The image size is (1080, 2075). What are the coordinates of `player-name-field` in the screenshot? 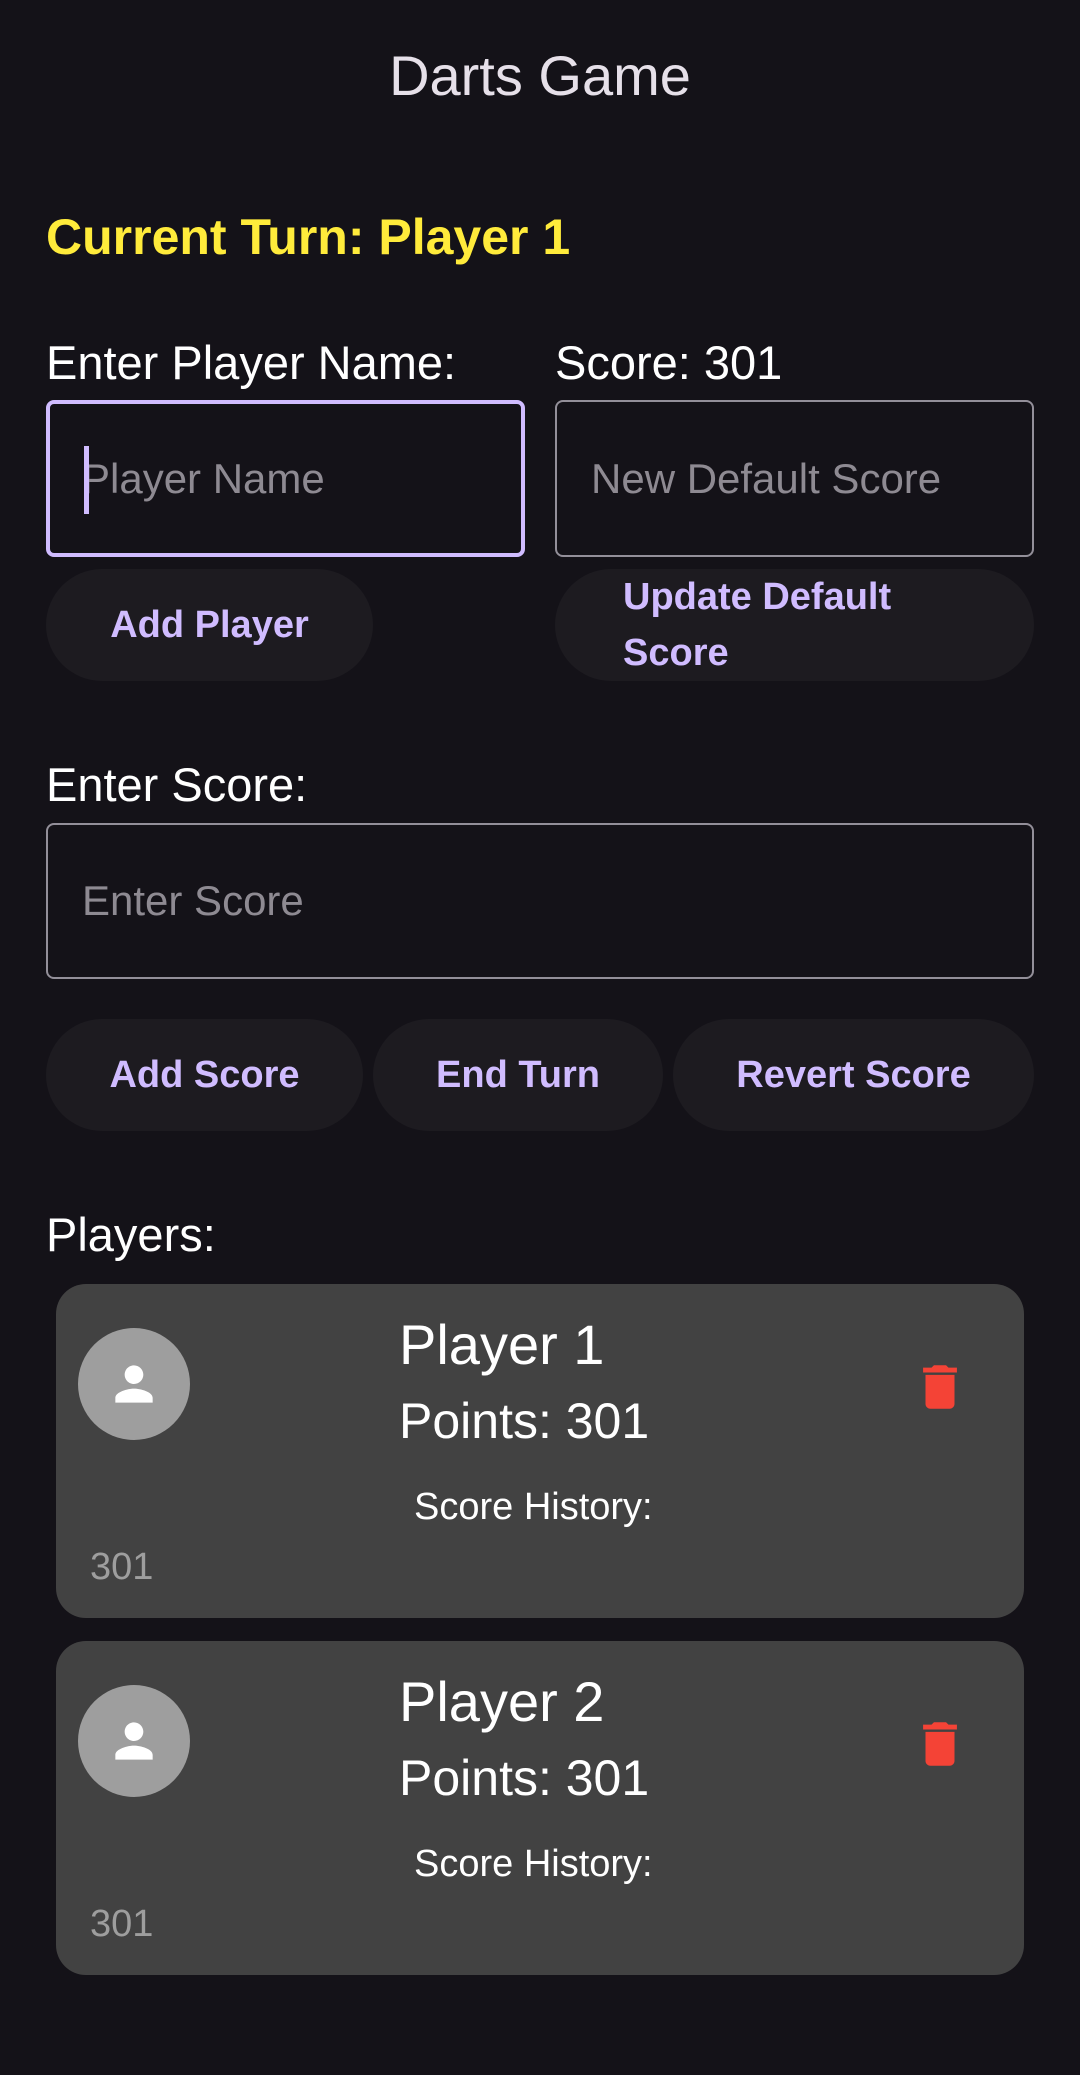 It's located at (285, 478).